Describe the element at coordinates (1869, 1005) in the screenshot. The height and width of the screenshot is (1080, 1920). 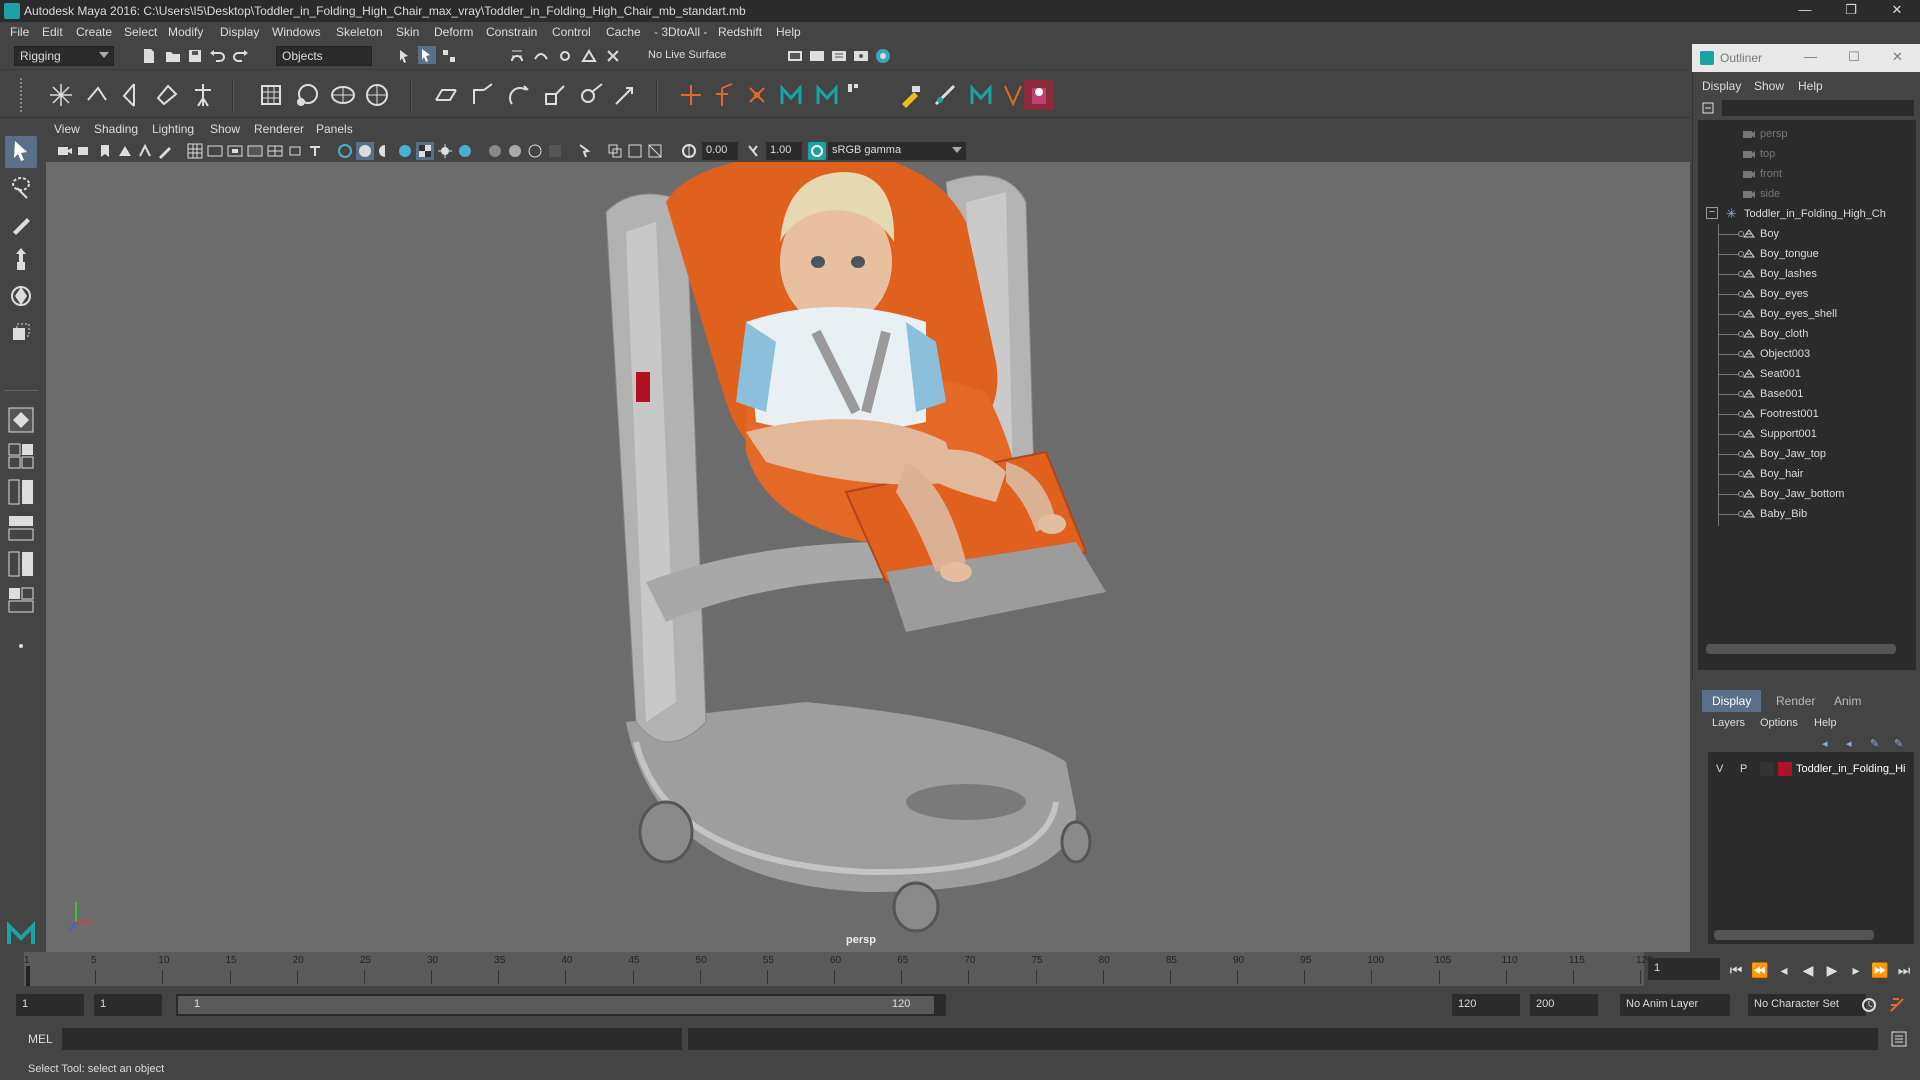
I see `auto-key-icon` at that location.